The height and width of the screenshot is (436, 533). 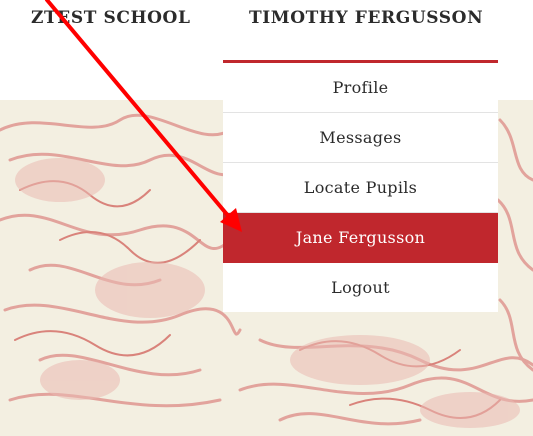 I want to click on top-navigation-bar: ZTEST SCHOOL TIMOTHY FERGUSSON, so click(x=266, y=20).